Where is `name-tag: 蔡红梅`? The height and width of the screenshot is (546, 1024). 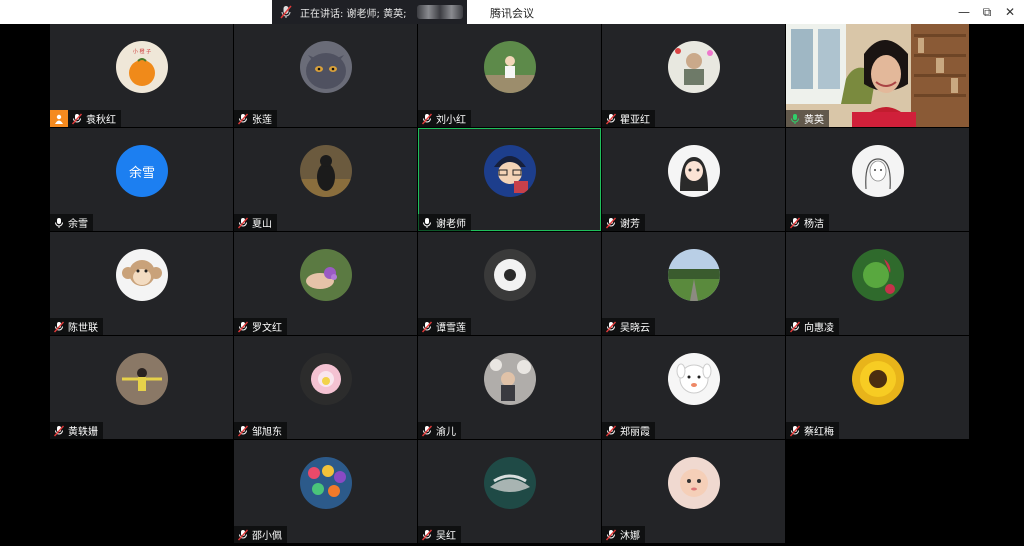
name-tag: 蔡红梅 is located at coordinates (812, 430).